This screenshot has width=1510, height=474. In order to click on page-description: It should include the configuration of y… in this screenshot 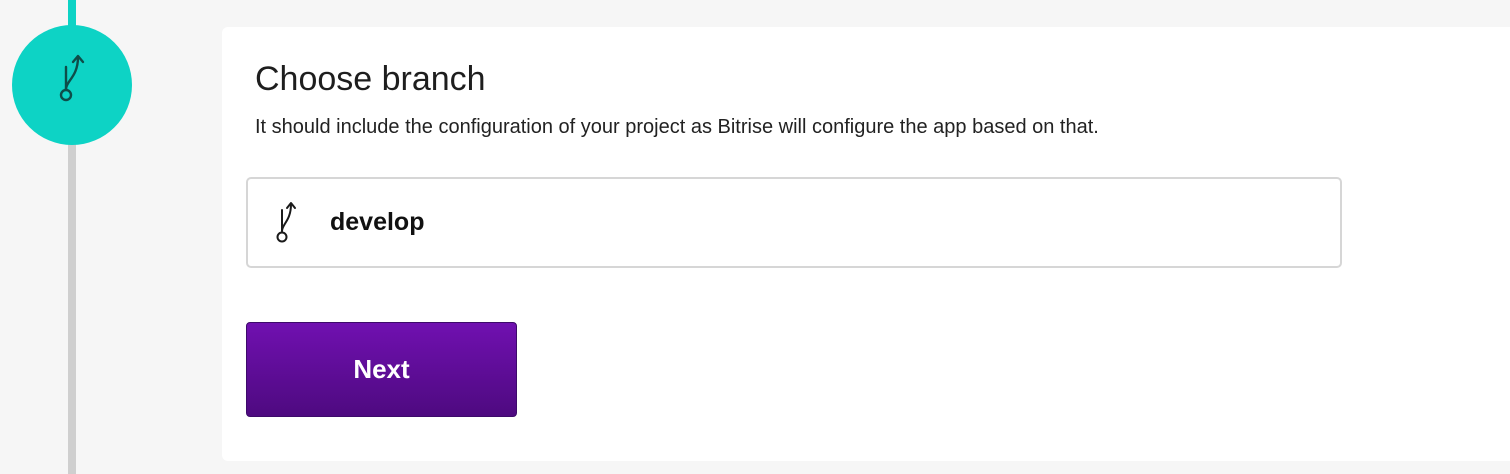, I will do `click(677, 127)`.